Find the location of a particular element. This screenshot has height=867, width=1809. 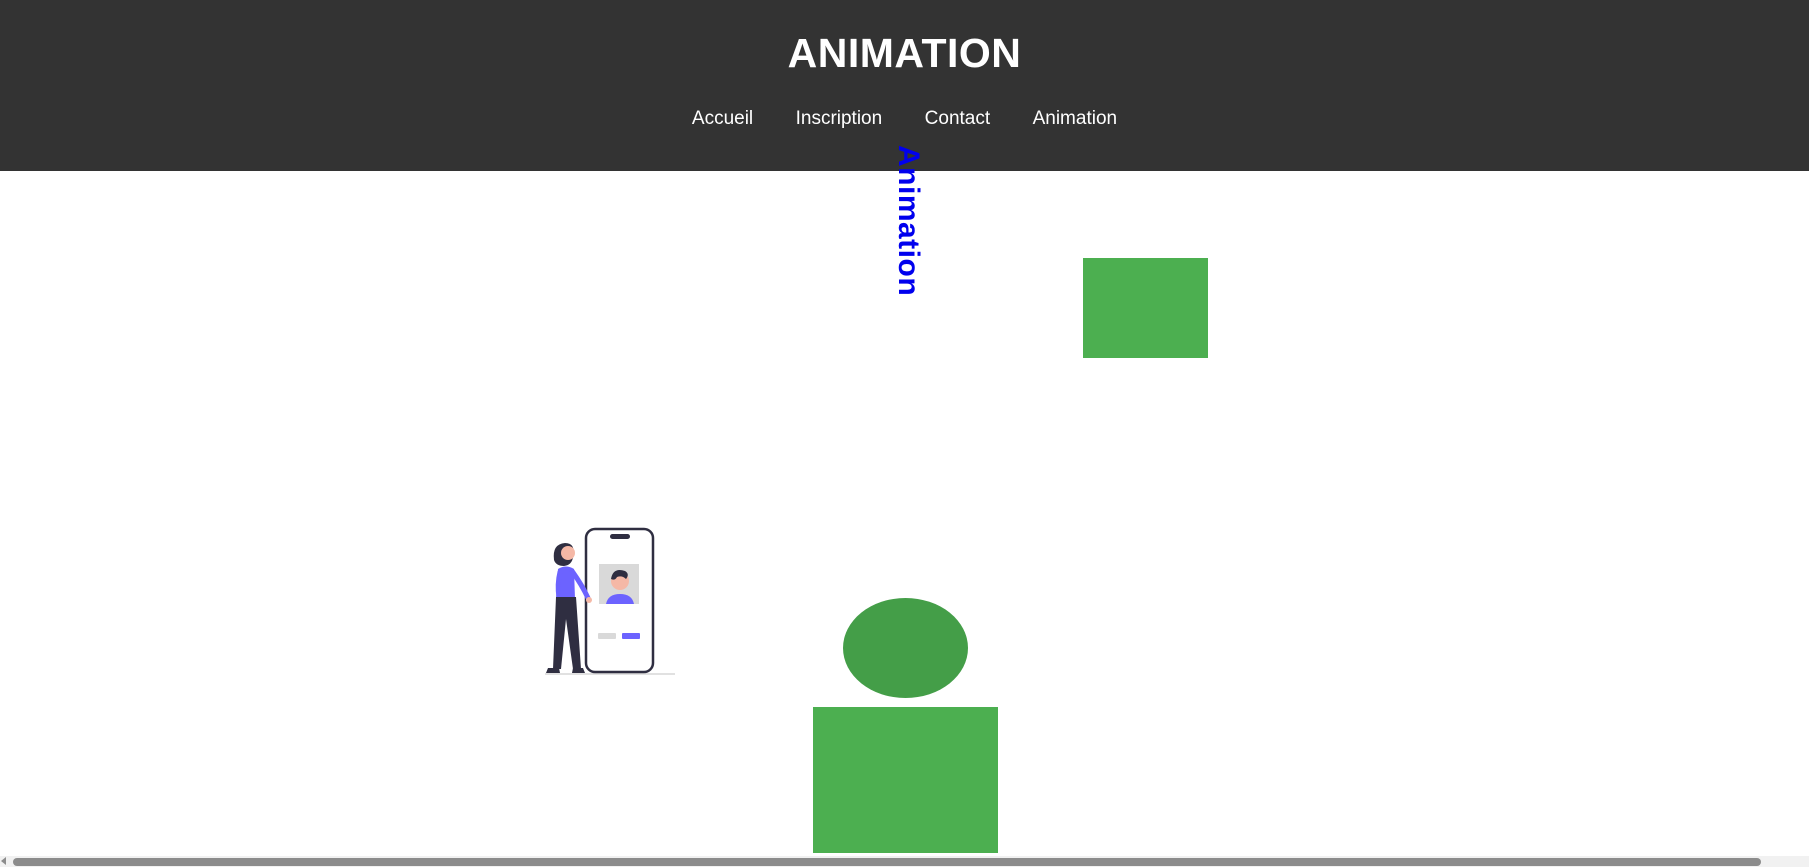

scroll-left-arrow-icon is located at coordinates (3, 861).